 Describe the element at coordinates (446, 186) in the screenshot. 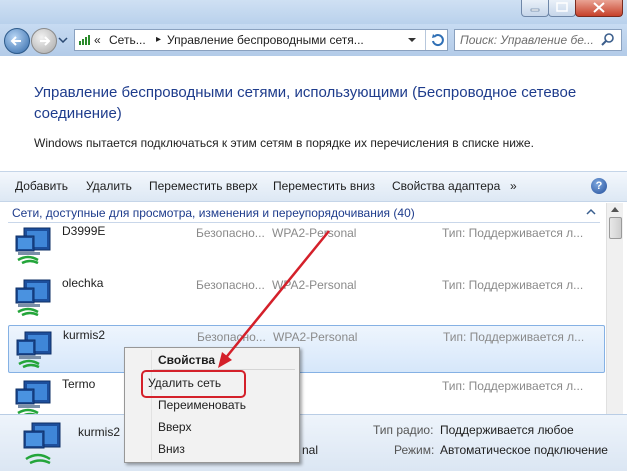

I see `adapter-properties-button: Свойства адаптера` at that location.